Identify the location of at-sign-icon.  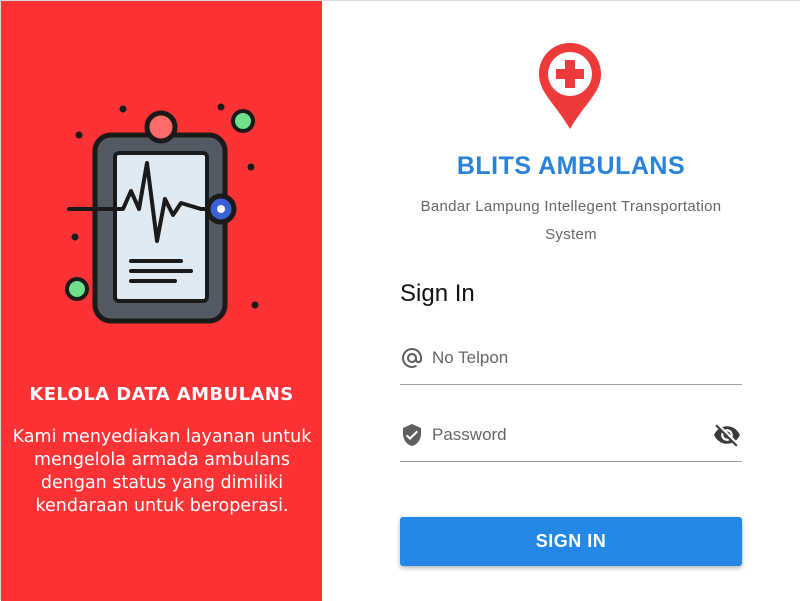
(412, 358).